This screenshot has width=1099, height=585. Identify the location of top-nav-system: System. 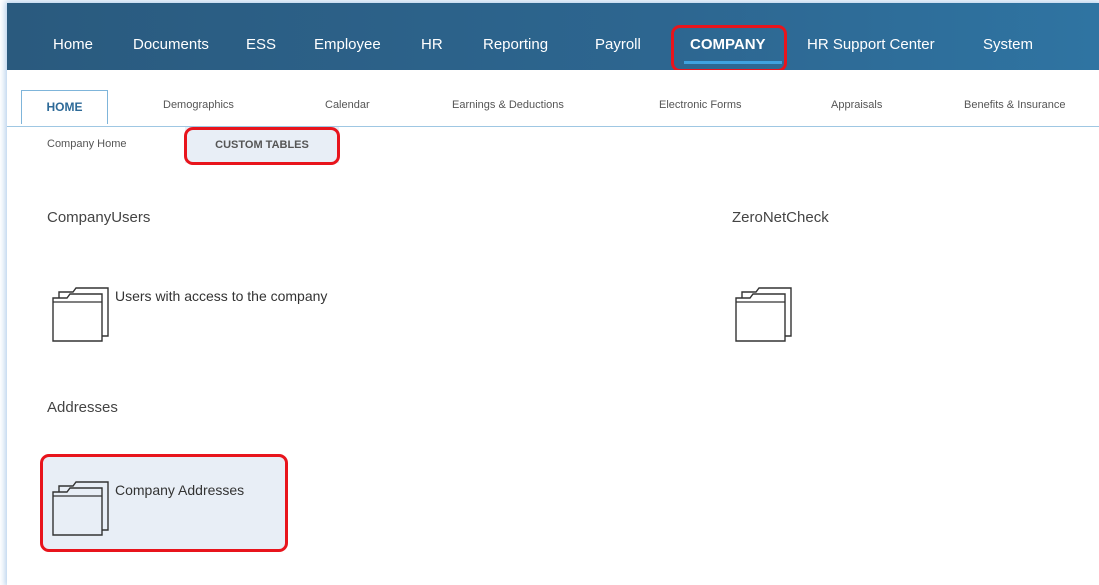
(1008, 36).